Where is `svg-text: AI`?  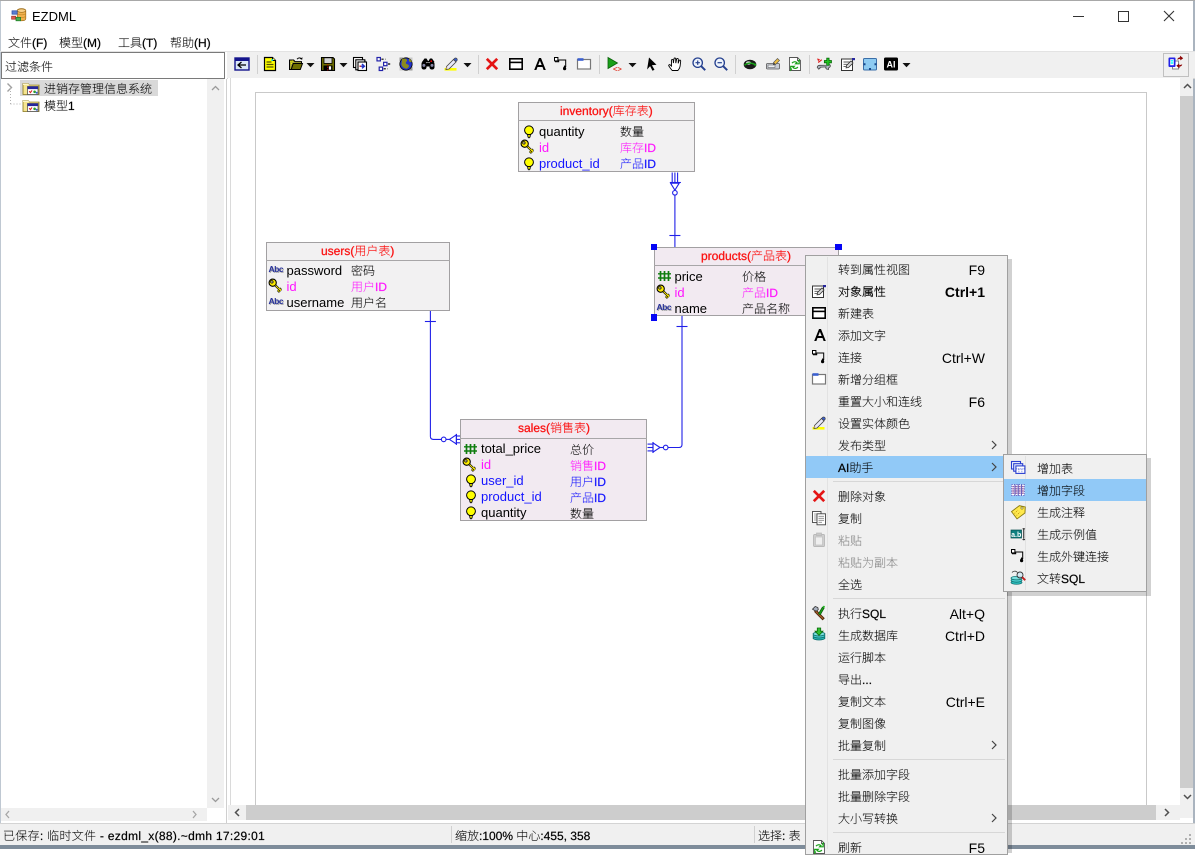
svg-text: AI is located at coordinates (891, 65).